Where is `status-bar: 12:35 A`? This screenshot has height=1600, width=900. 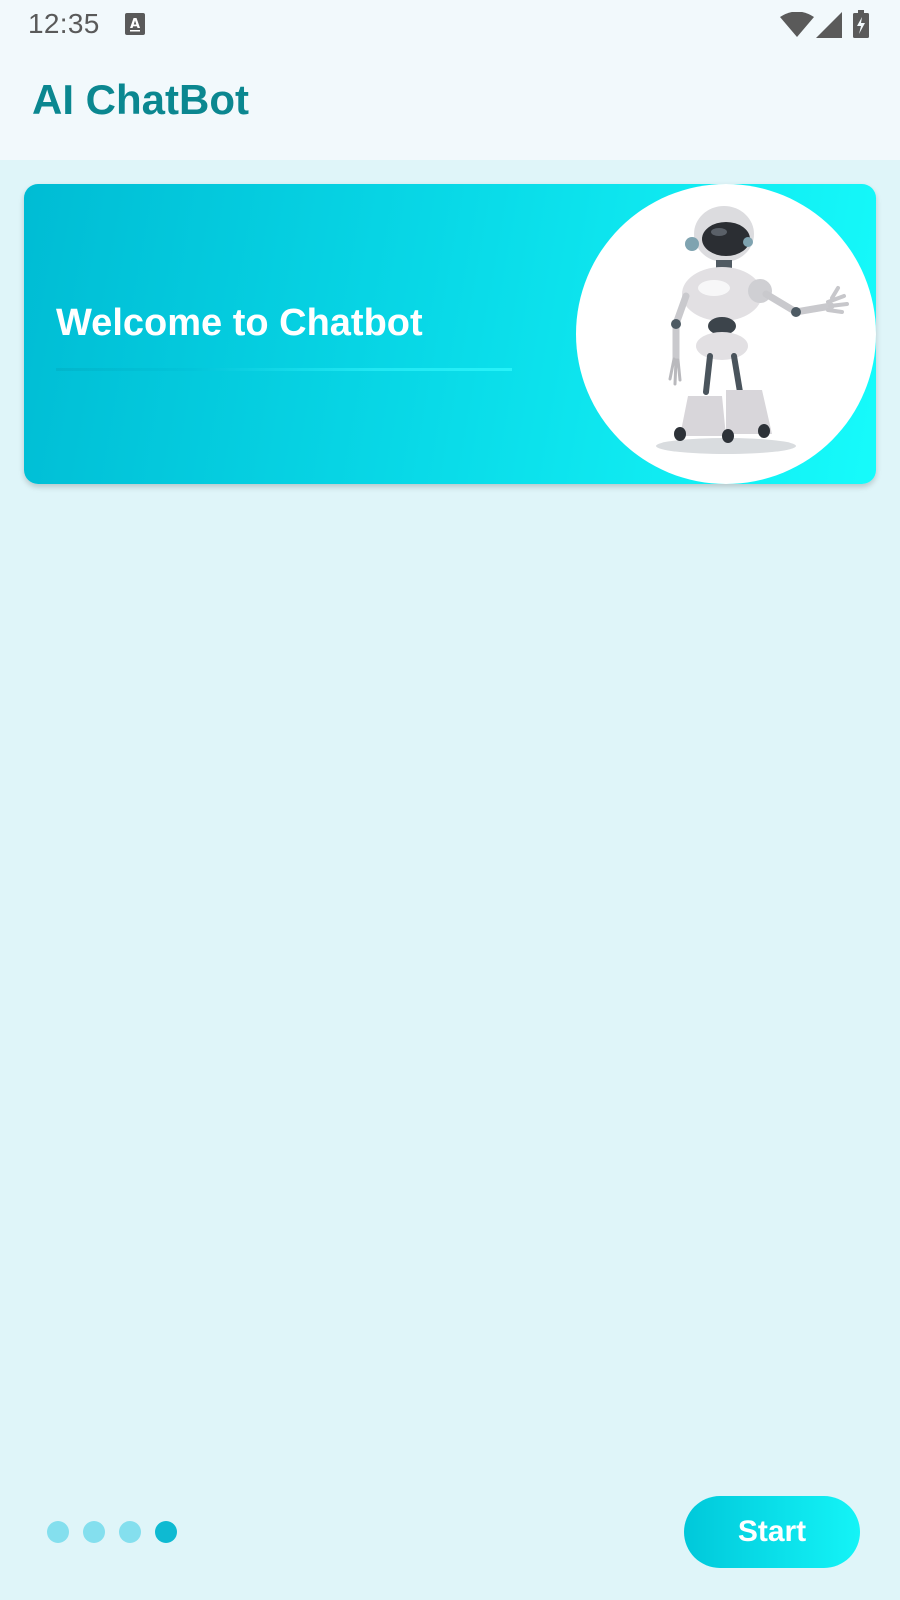 status-bar: 12:35 A is located at coordinates (450, 25).